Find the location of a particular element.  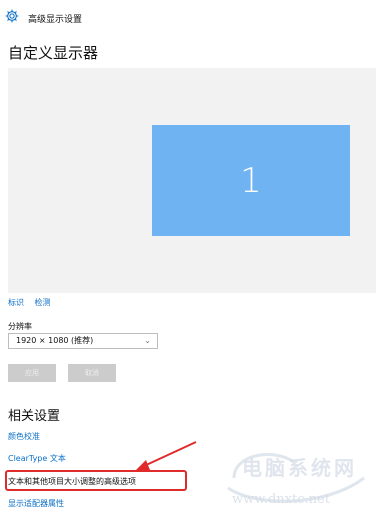

window-title: 高级显示设置 is located at coordinates (55, 20).